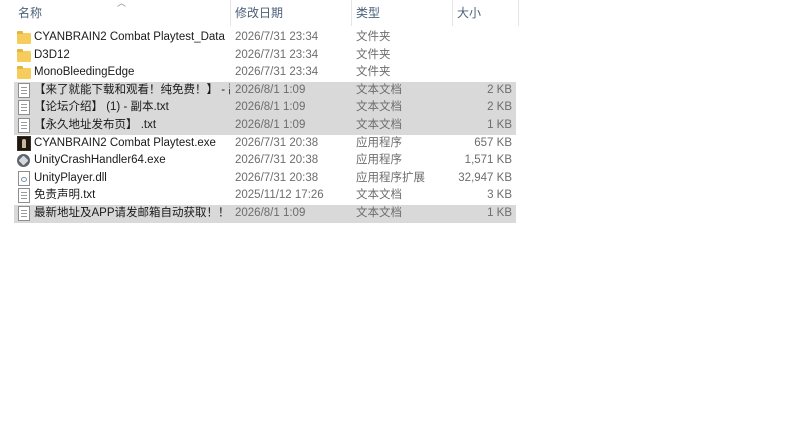  What do you see at coordinates (52, 54) in the screenshot?
I see `file-name: D3D12` at bounding box center [52, 54].